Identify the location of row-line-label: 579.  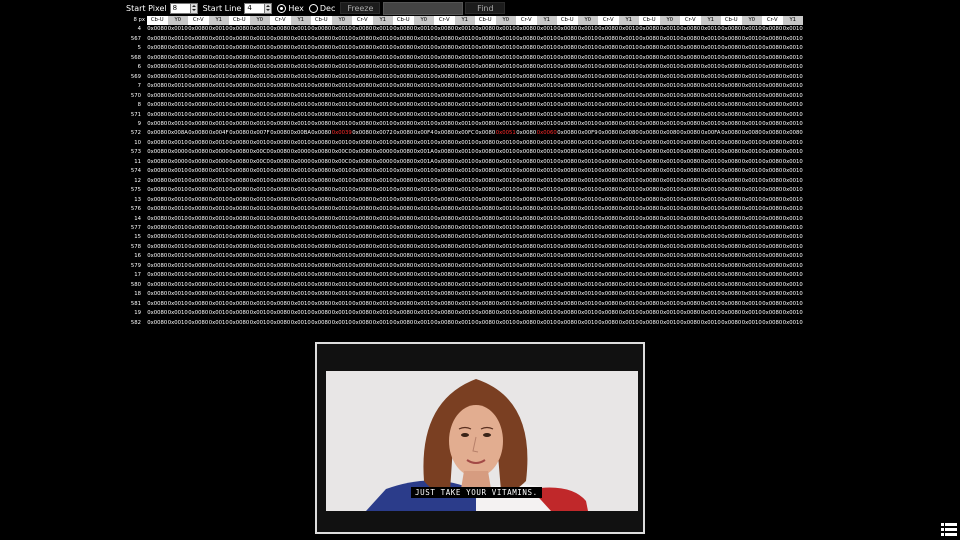
(135, 265).